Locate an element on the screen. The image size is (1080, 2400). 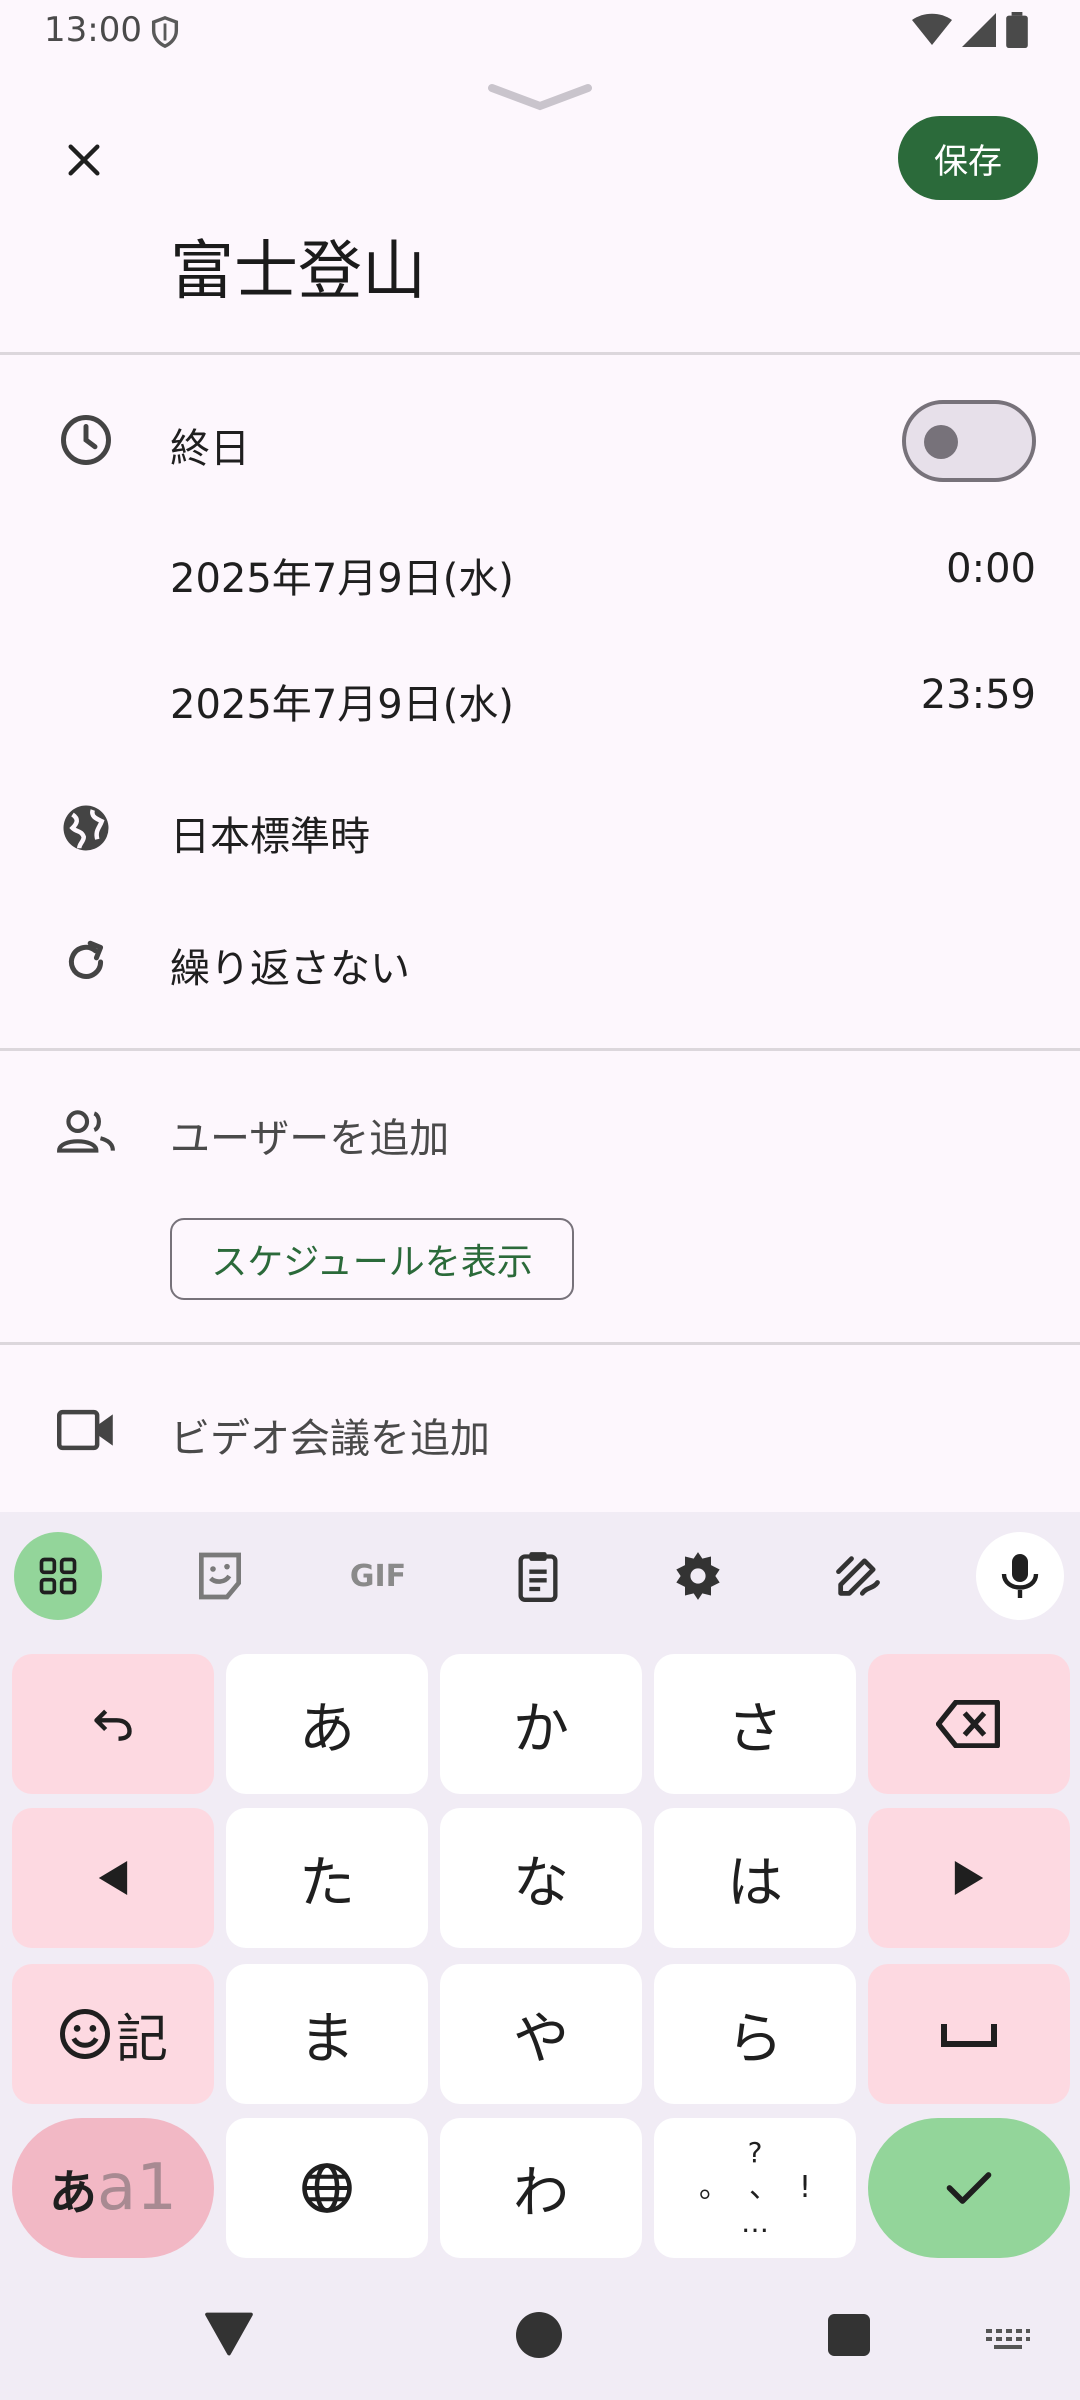
cursor-left-key is located at coordinates (113, 1878).